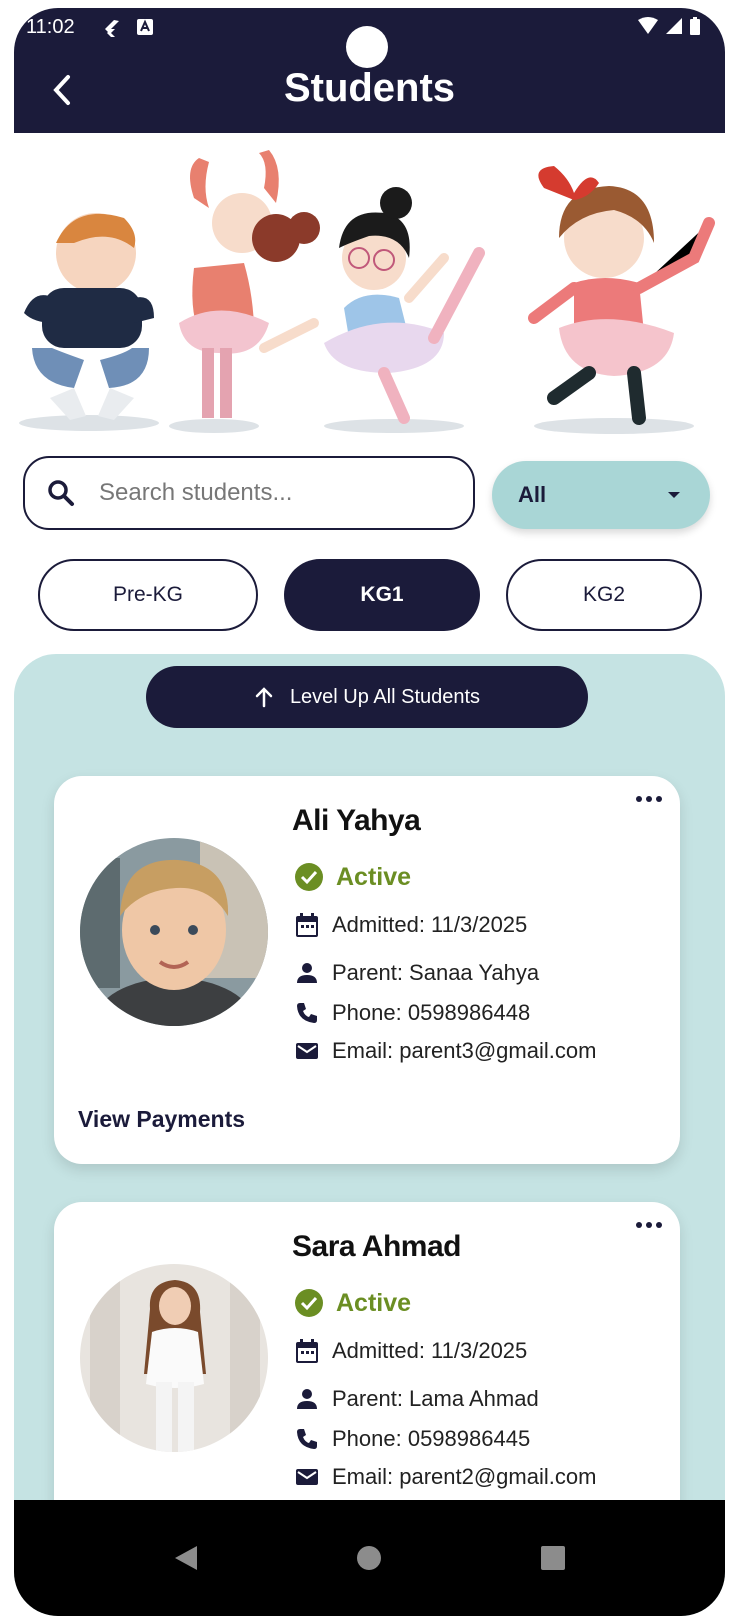 The width and height of the screenshot is (739, 1624). Describe the element at coordinates (695, 26) in the screenshot. I see `battery-icon` at that location.